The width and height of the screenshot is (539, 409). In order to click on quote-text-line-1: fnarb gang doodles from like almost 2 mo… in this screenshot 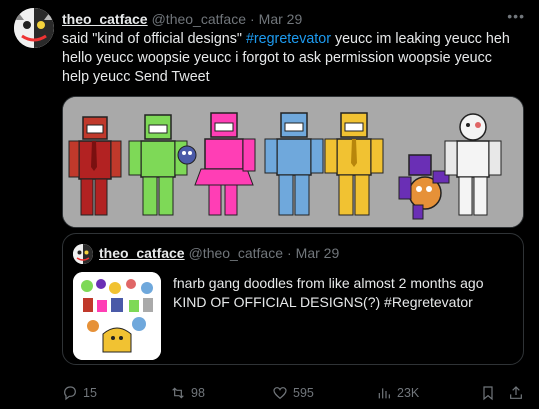, I will do `click(328, 283)`.